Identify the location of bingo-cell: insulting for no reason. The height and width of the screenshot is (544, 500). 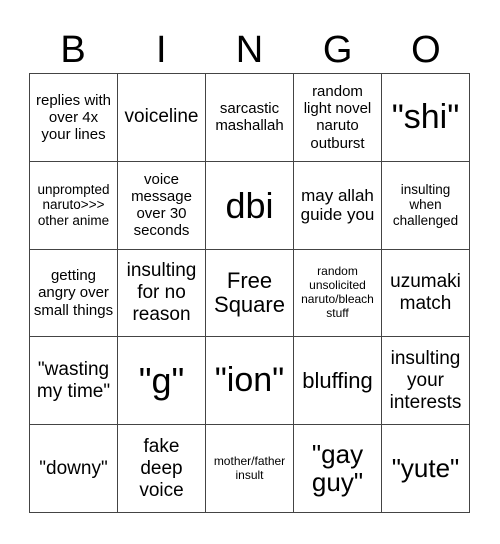
(162, 293).